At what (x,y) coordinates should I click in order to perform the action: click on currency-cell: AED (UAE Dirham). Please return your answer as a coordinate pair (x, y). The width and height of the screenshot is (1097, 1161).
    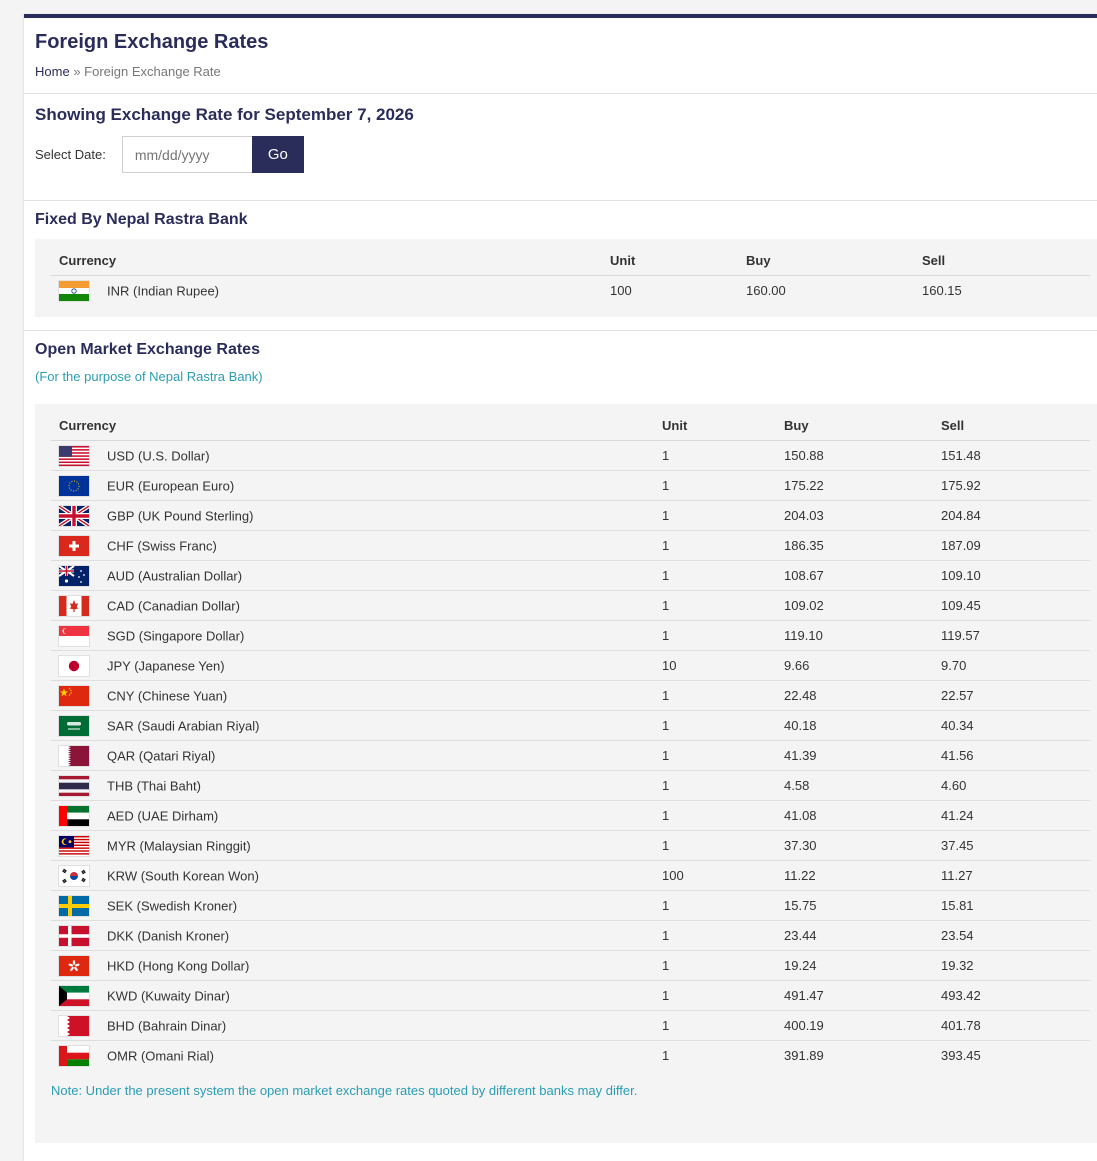
    Looking at the image, I should click on (352, 815).